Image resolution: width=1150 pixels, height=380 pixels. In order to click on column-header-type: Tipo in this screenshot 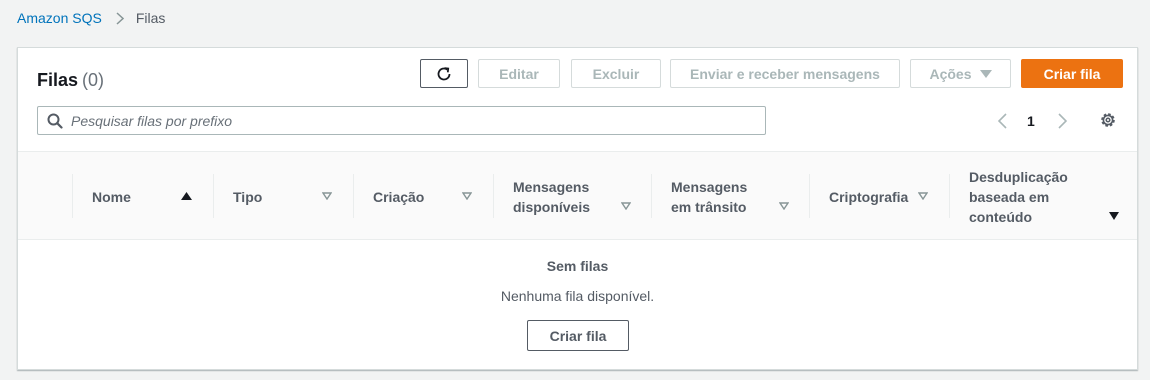, I will do `click(283, 196)`.